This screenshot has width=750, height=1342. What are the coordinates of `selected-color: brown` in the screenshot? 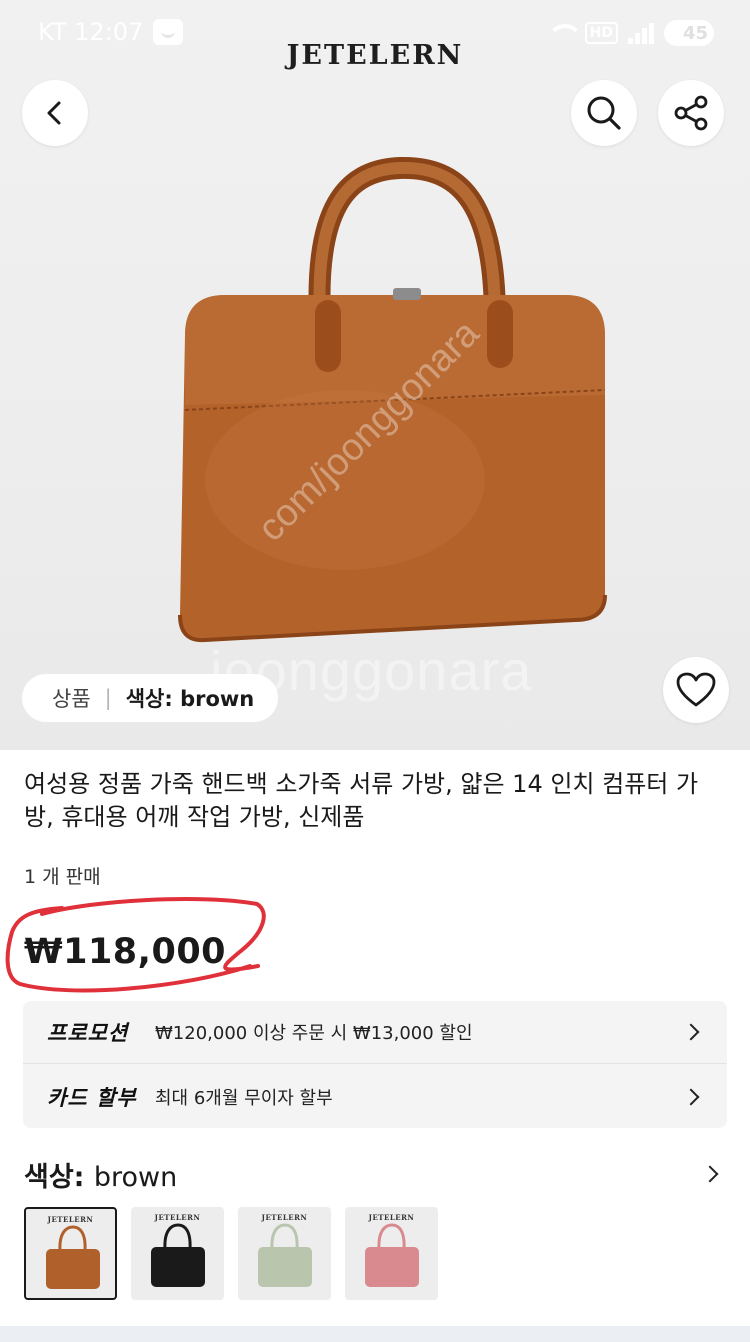 It's located at (135, 1177).